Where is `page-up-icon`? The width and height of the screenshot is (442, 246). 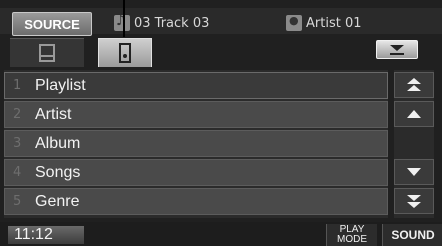
page-up-icon is located at coordinates (414, 84).